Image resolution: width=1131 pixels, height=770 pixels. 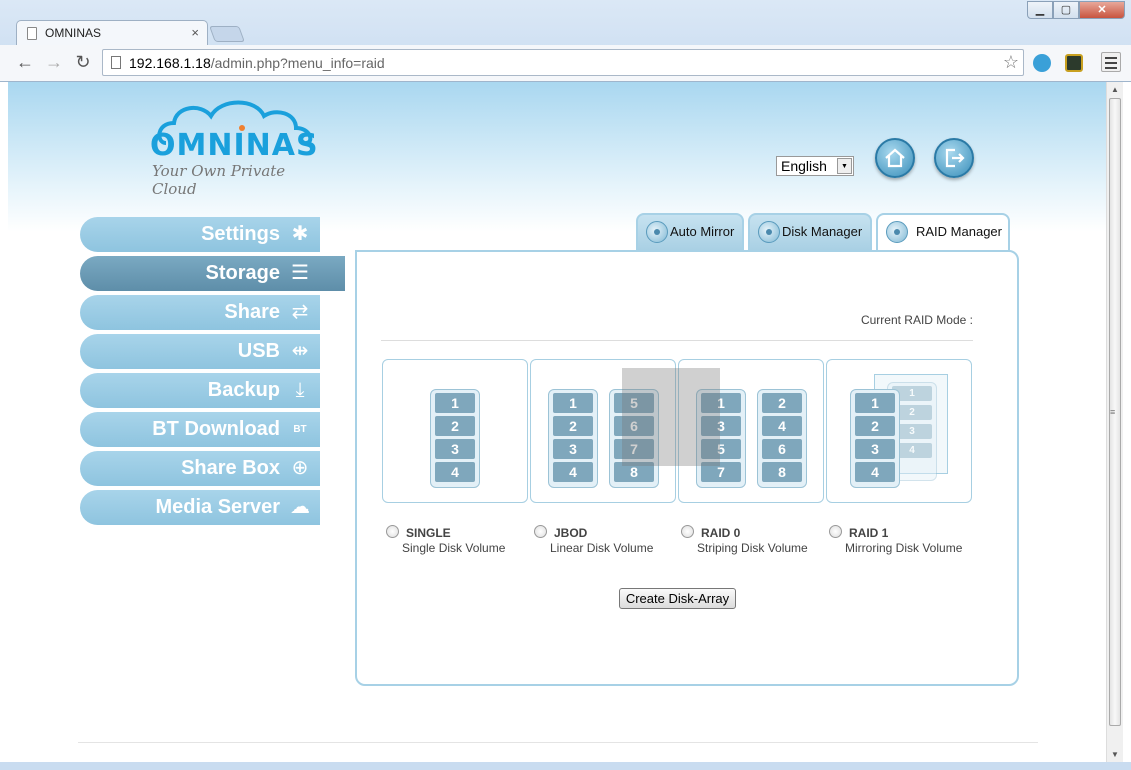 I want to click on window-bottom-frame, so click(x=565, y=766).